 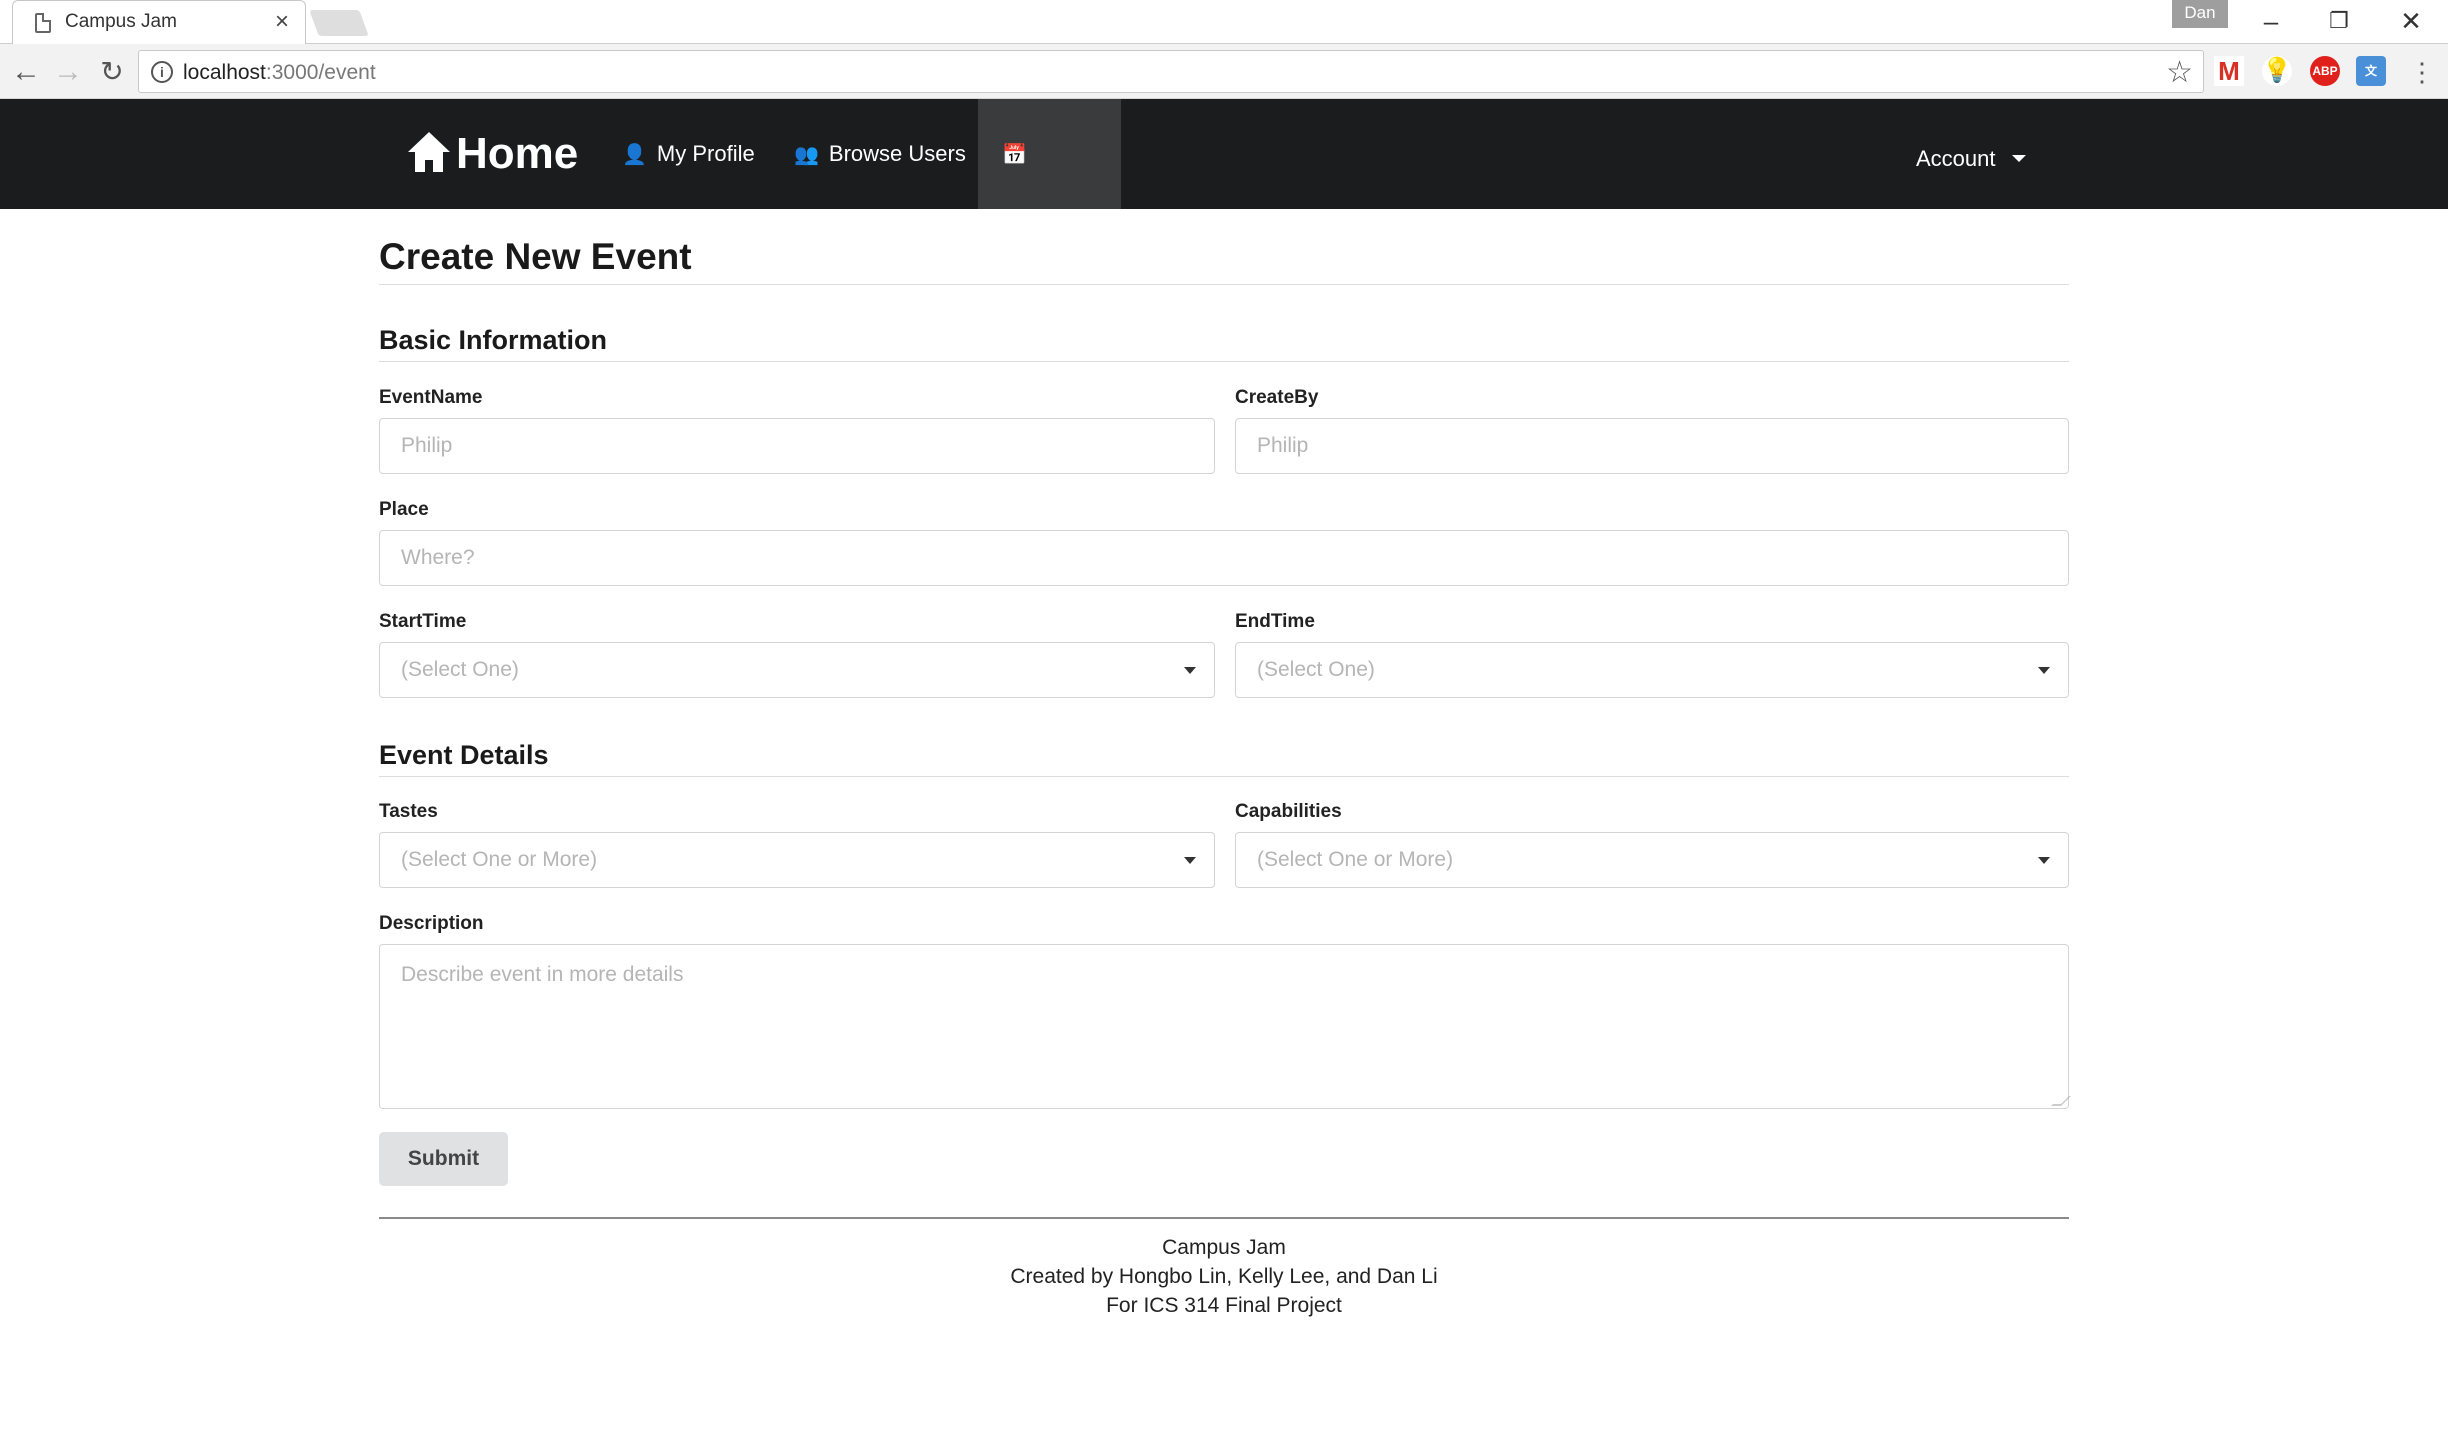 What do you see at coordinates (2271, 21) in the screenshot?
I see `minimize-icon: –` at bounding box center [2271, 21].